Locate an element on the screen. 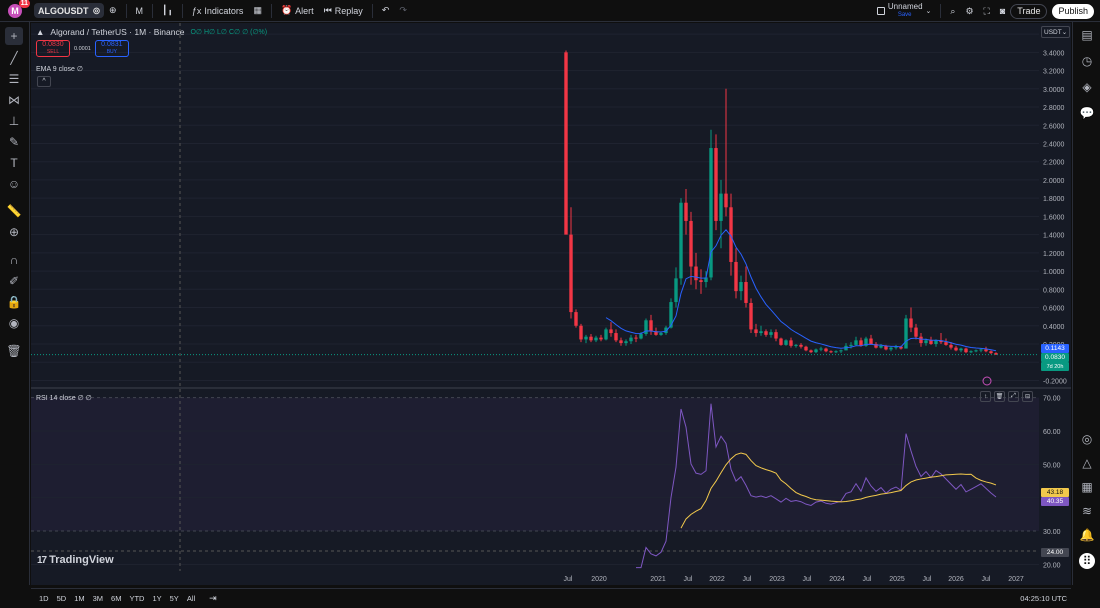  redo-icon: ↷ is located at coordinates (403, 10).